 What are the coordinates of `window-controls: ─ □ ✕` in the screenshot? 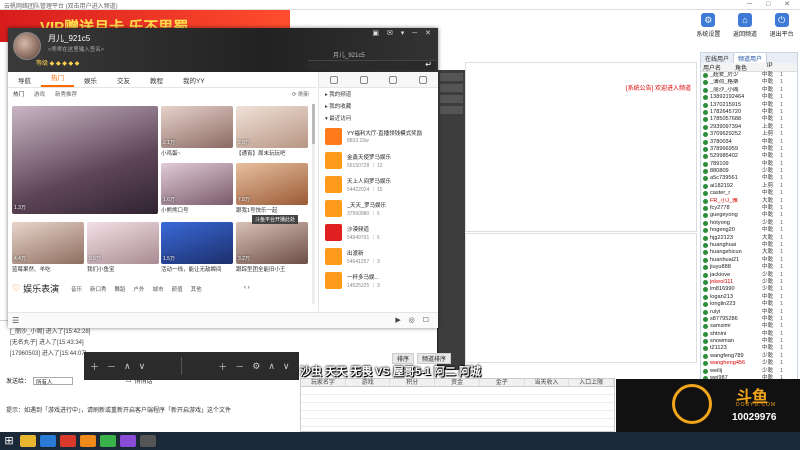 It's located at (771, 4).